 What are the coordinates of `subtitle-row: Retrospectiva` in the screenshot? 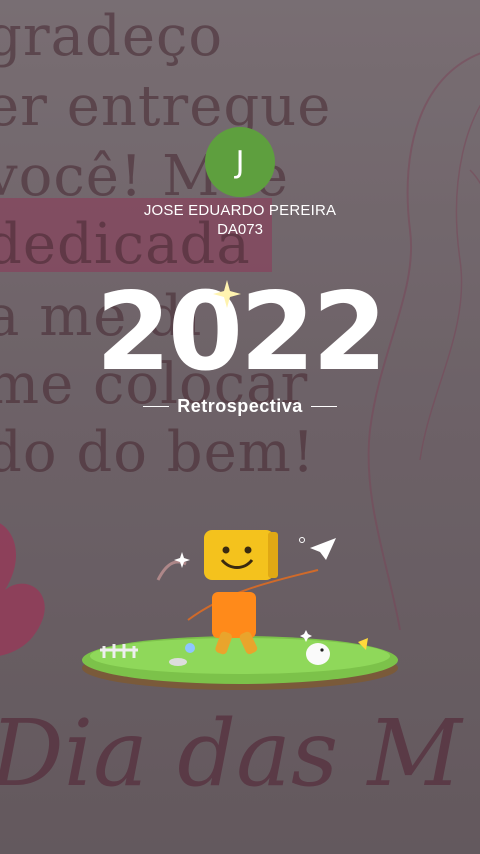 It's located at (240, 406).